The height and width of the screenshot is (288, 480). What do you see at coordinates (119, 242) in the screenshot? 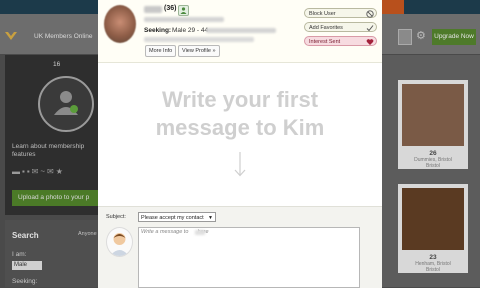
I see `sender-avatar` at bounding box center [119, 242].